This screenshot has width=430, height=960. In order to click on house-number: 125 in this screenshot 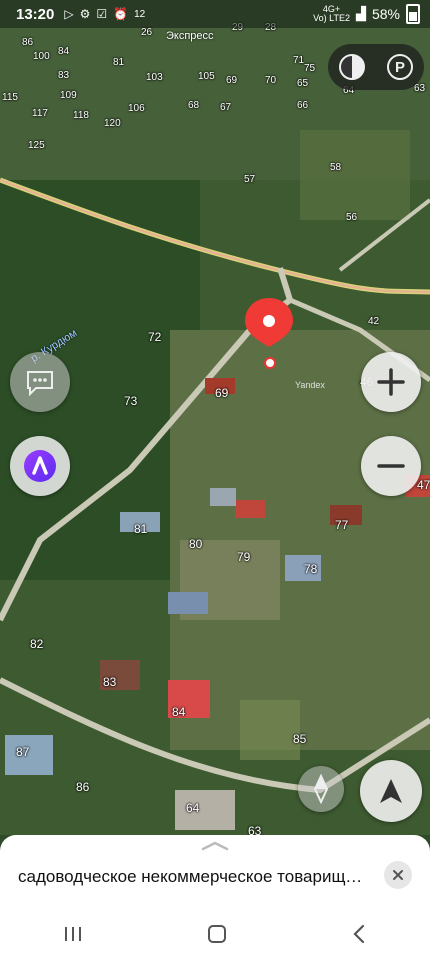, I will do `click(36, 145)`.